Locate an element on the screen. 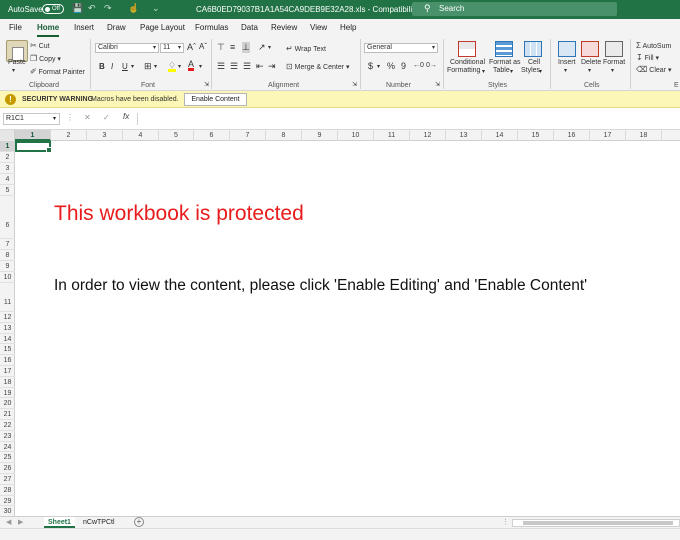 The width and height of the screenshot is (680, 540). format-painter-button: ✐ Format Painter is located at coordinates (57, 71).